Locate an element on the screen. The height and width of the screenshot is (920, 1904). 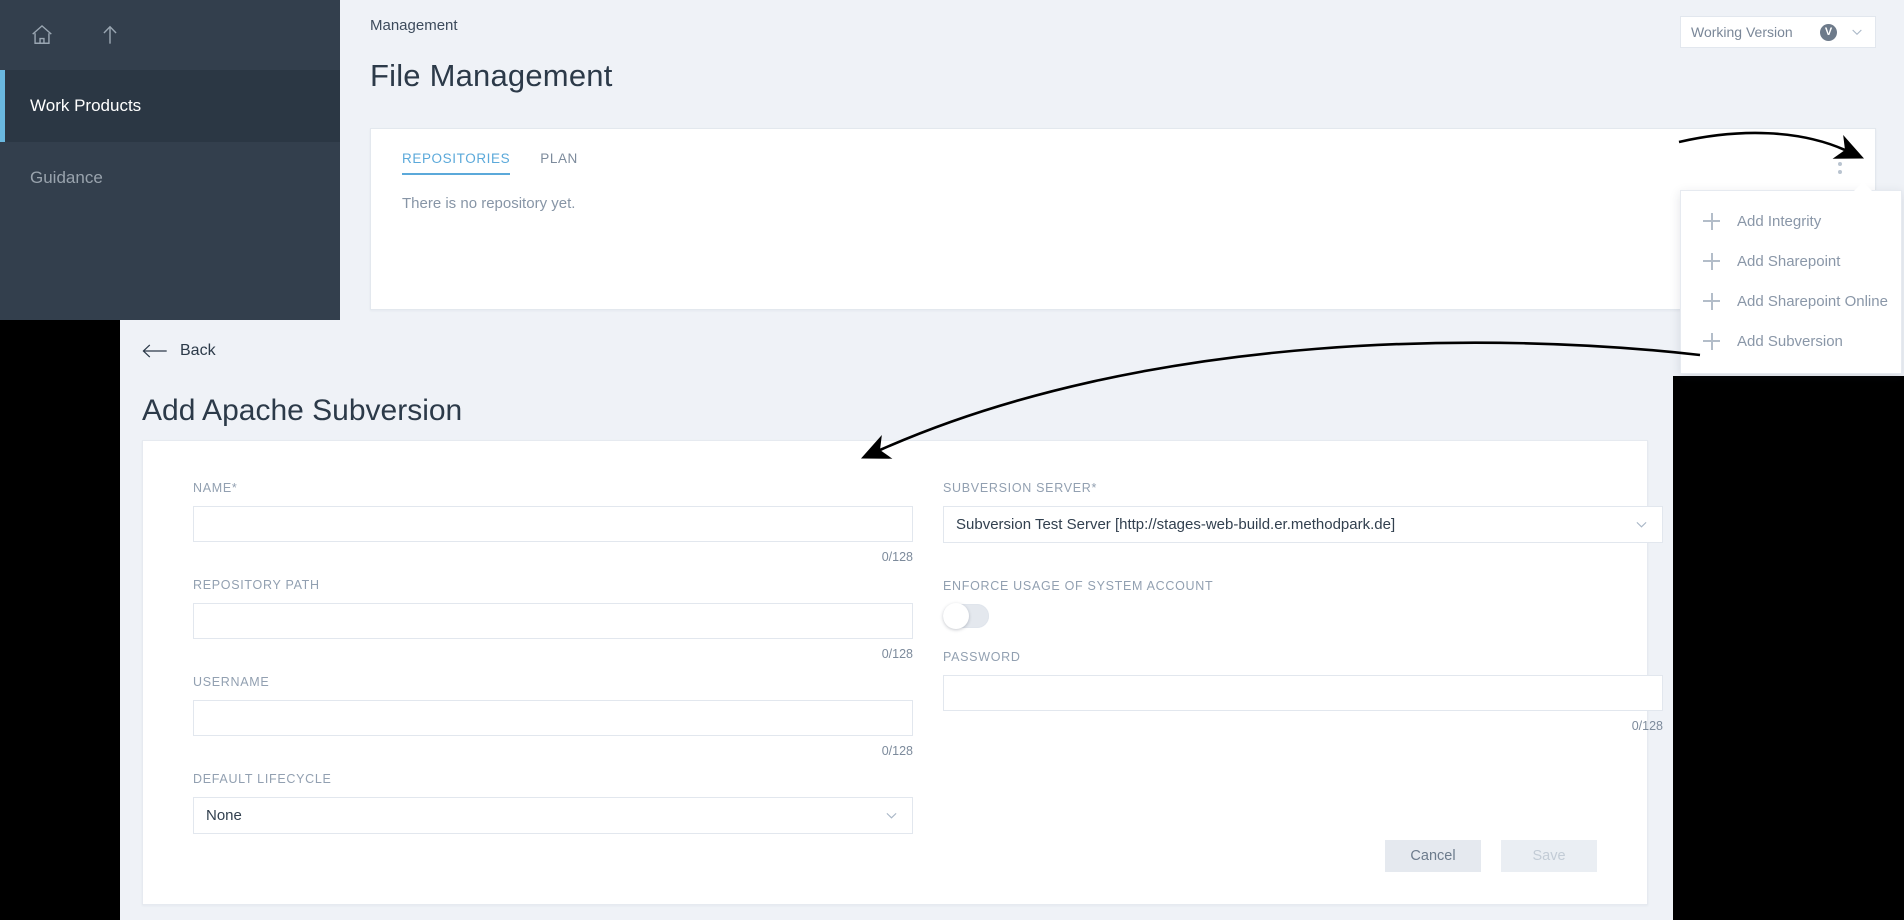
menu-item-label: Add Subversion is located at coordinates (1790, 341).